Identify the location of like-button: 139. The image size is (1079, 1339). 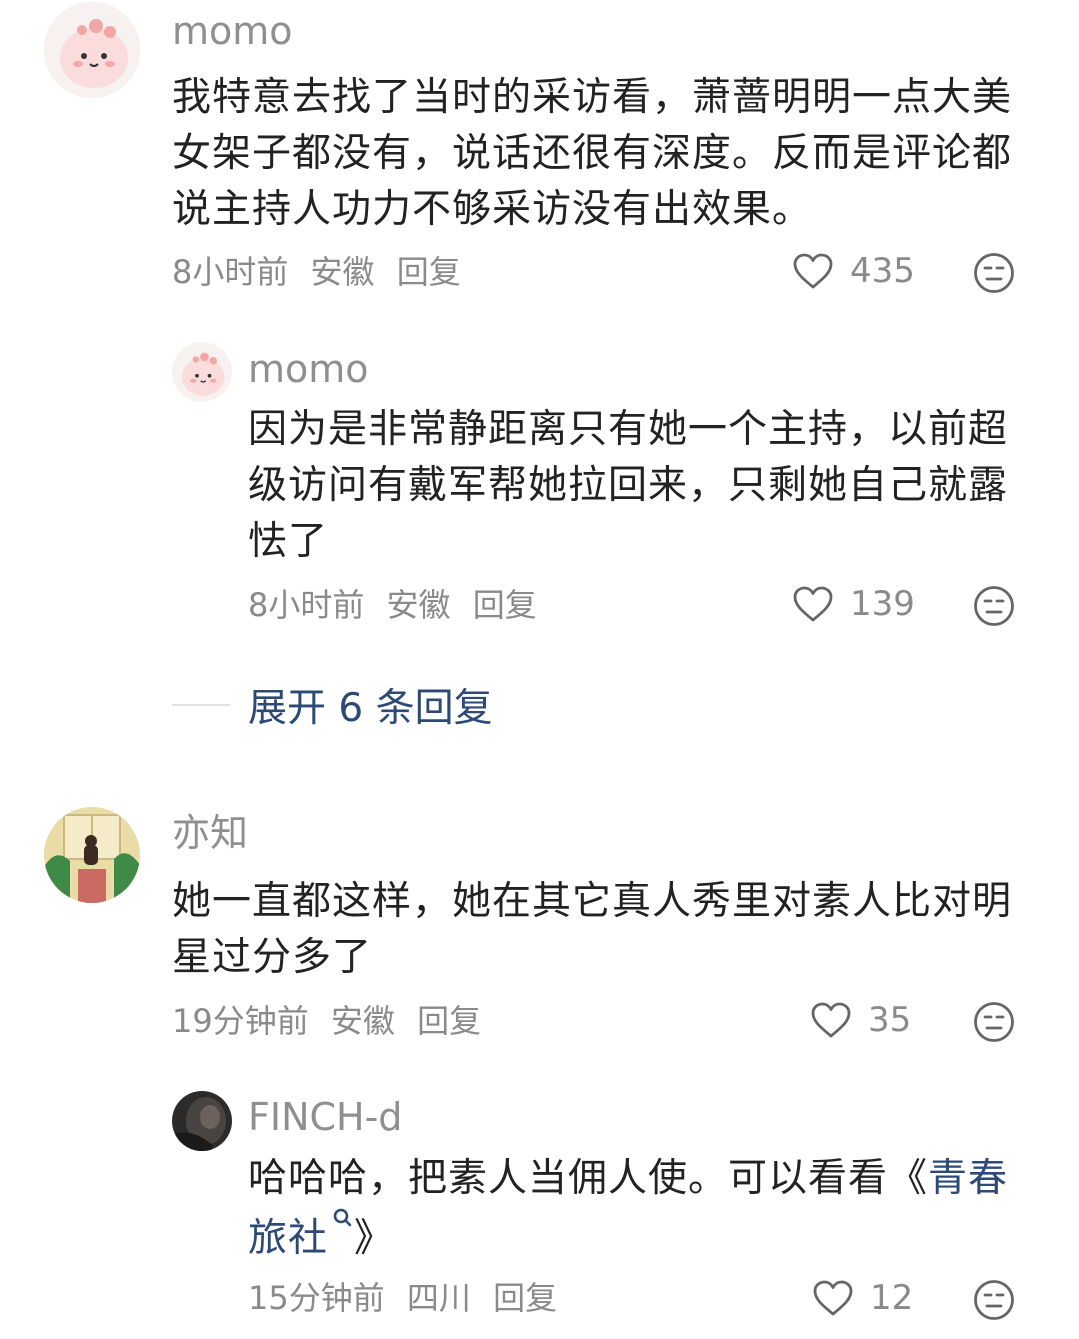
(853, 604).